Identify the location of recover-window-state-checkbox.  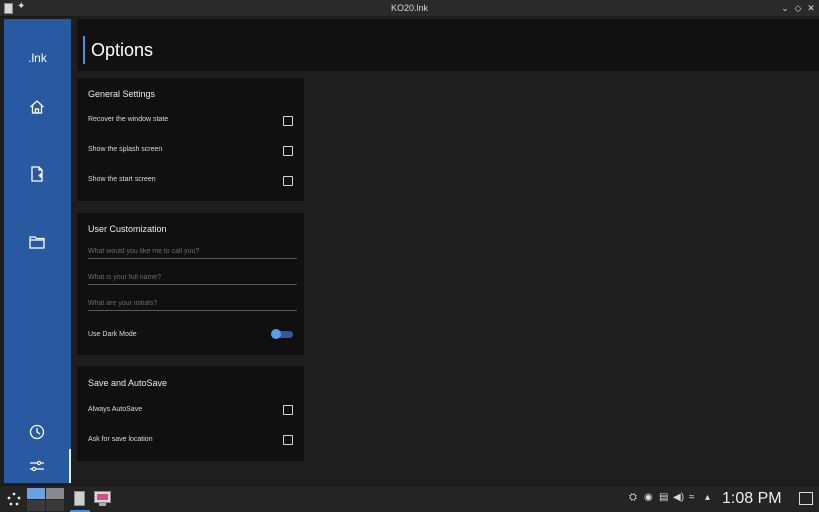
(288, 121).